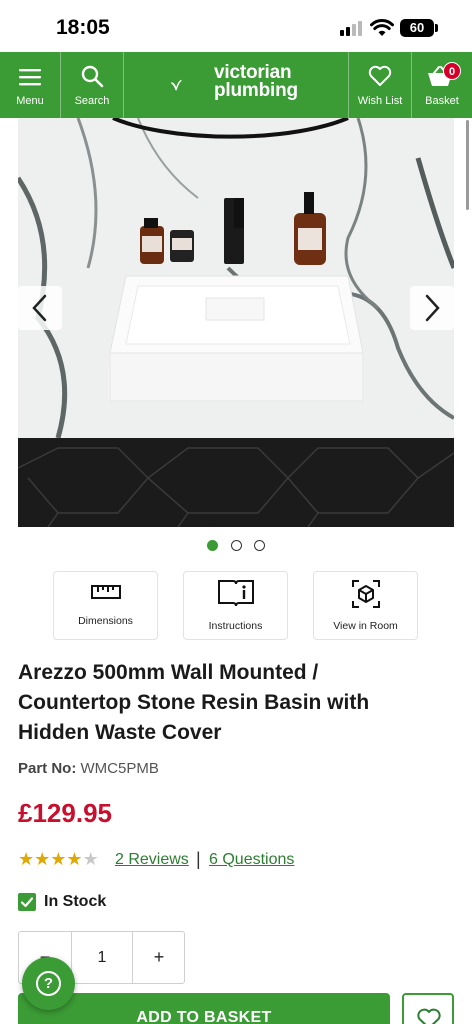 The width and height of the screenshot is (472, 1024). What do you see at coordinates (236, 593) in the screenshot?
I see `book-info-icon` at bounding box center [236, 593].